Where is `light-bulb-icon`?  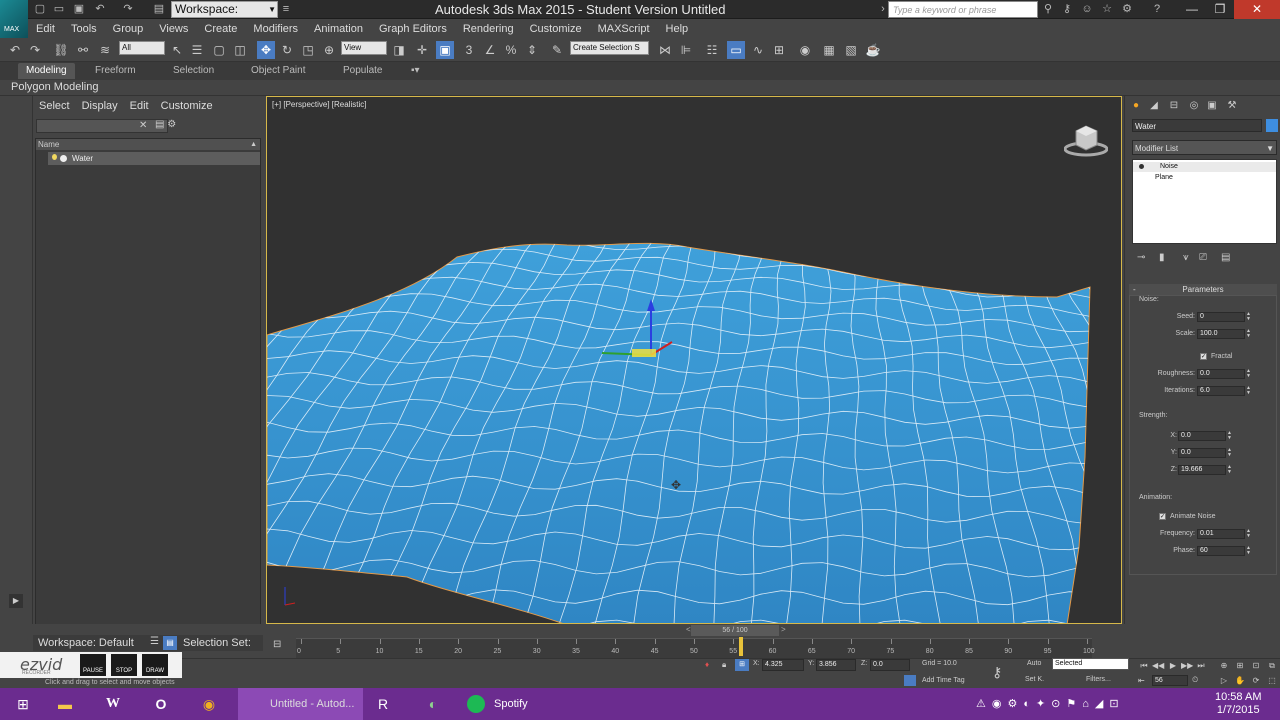
light-bulb-icon is located at coordinates (54, 157).